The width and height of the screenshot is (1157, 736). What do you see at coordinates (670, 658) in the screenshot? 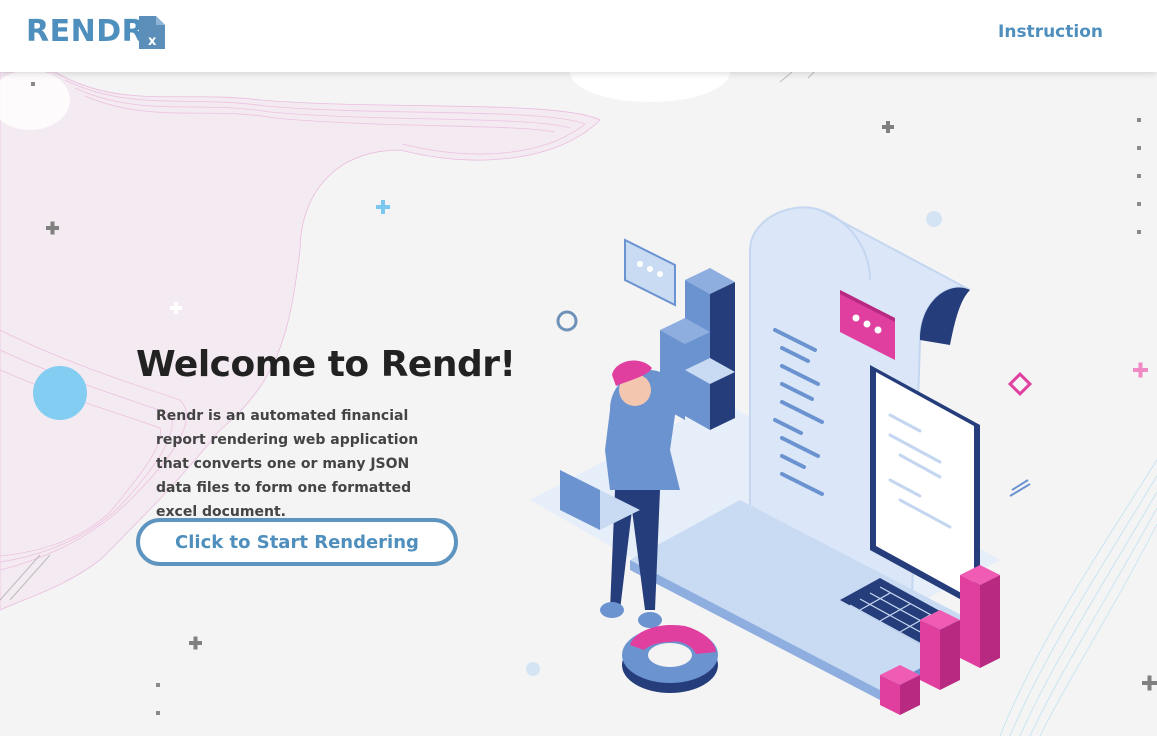
I see `donut-chart-illustration` at bounding box center [670, 658].